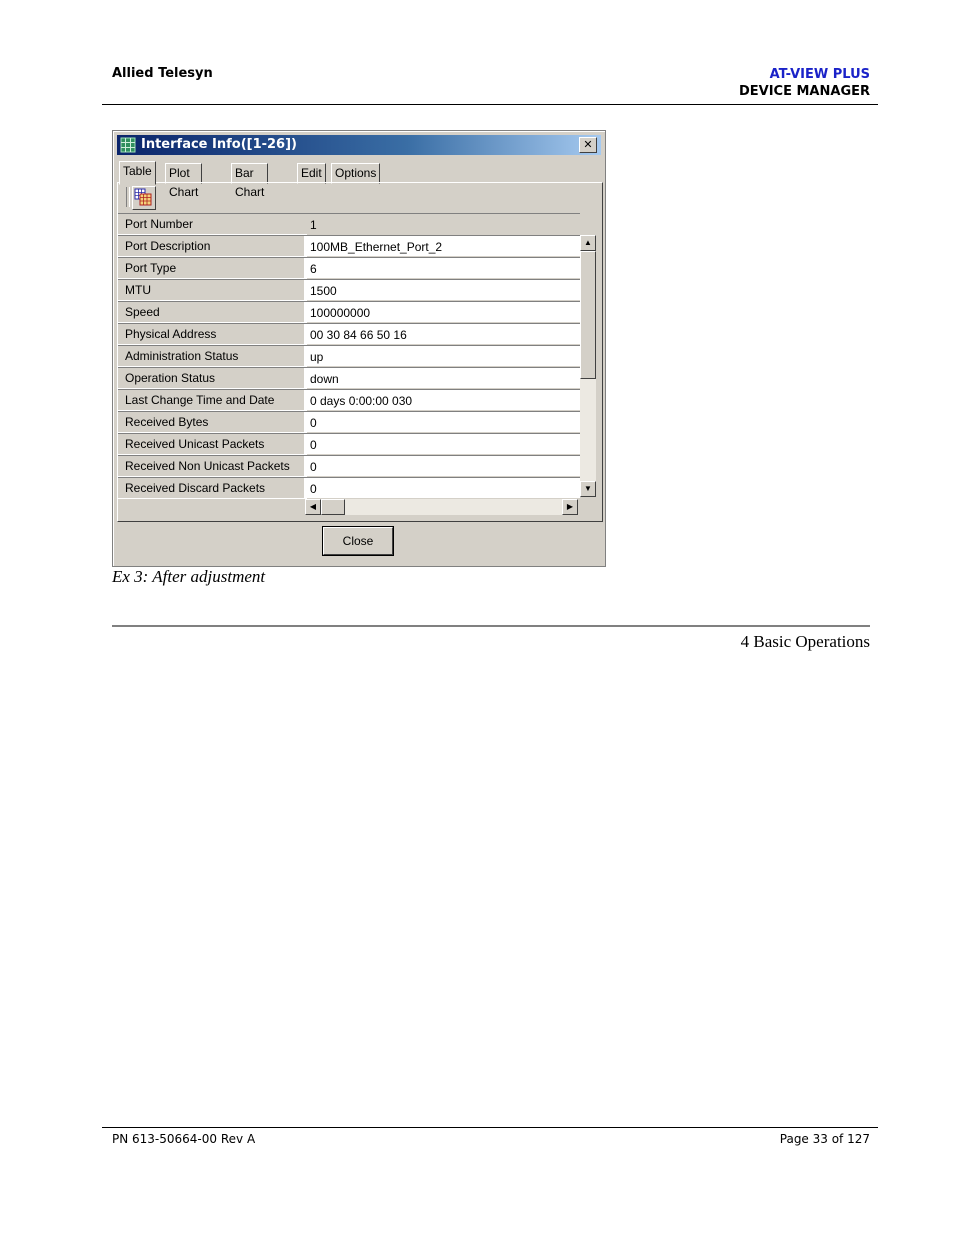 The image size is (954, 1235). I want to click on tab-table: Table, so click(137, 173).